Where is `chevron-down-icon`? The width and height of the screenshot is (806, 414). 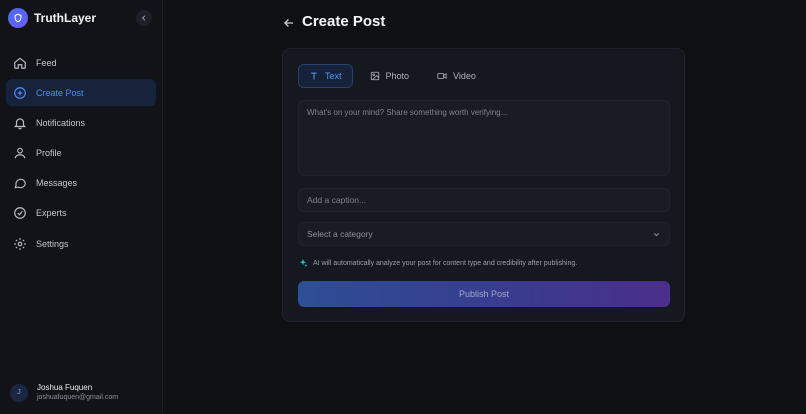
chevron-down-icon is located at coordinates (656, 234).